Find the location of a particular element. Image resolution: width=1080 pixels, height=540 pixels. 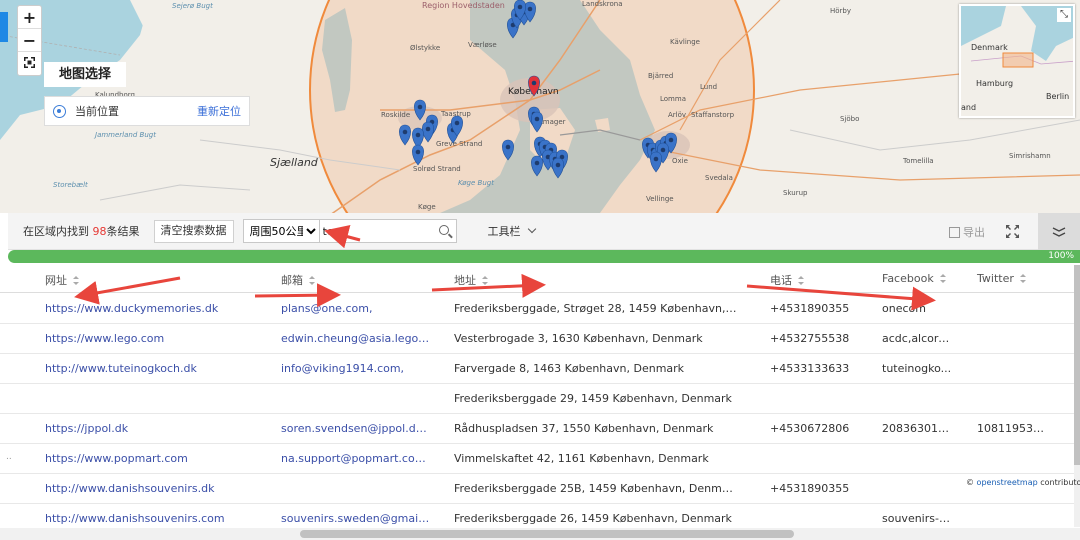

minimap-label: Berlin is located at coordinates (1058, 96).